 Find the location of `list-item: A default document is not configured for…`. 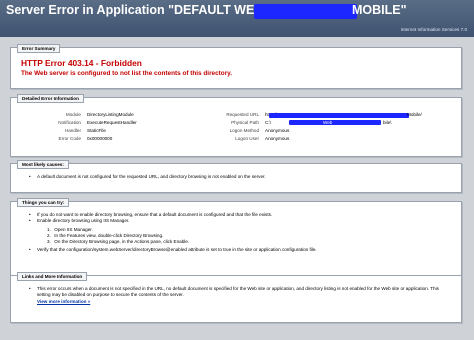

list-item: A default document is not configured for… is located at coordinates (147, 177).